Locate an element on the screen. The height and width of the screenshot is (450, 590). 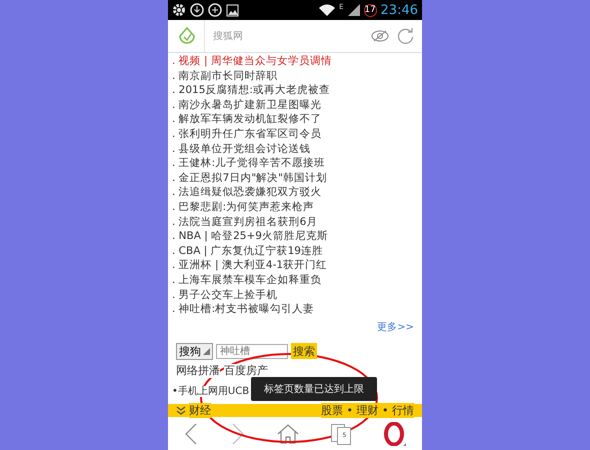
gear-icon is located at coordinates (179, 10).